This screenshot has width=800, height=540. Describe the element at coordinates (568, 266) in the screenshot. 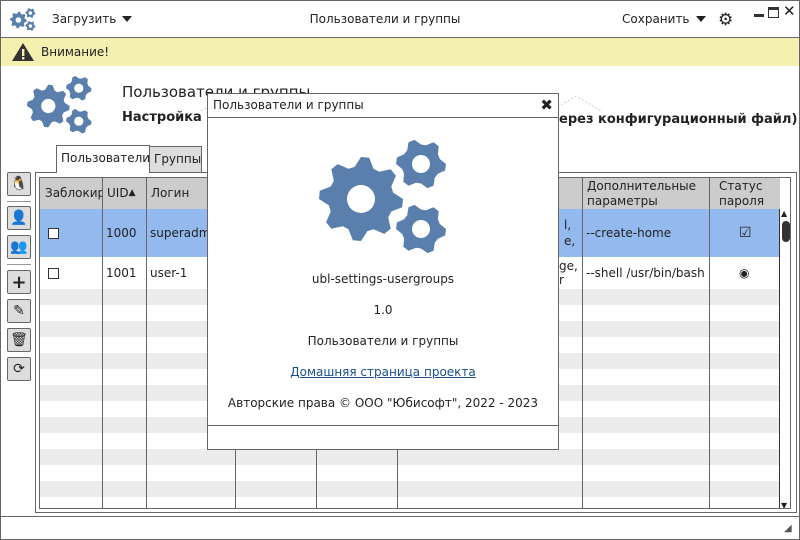

I see `groups-fragment: ge,` at that location.